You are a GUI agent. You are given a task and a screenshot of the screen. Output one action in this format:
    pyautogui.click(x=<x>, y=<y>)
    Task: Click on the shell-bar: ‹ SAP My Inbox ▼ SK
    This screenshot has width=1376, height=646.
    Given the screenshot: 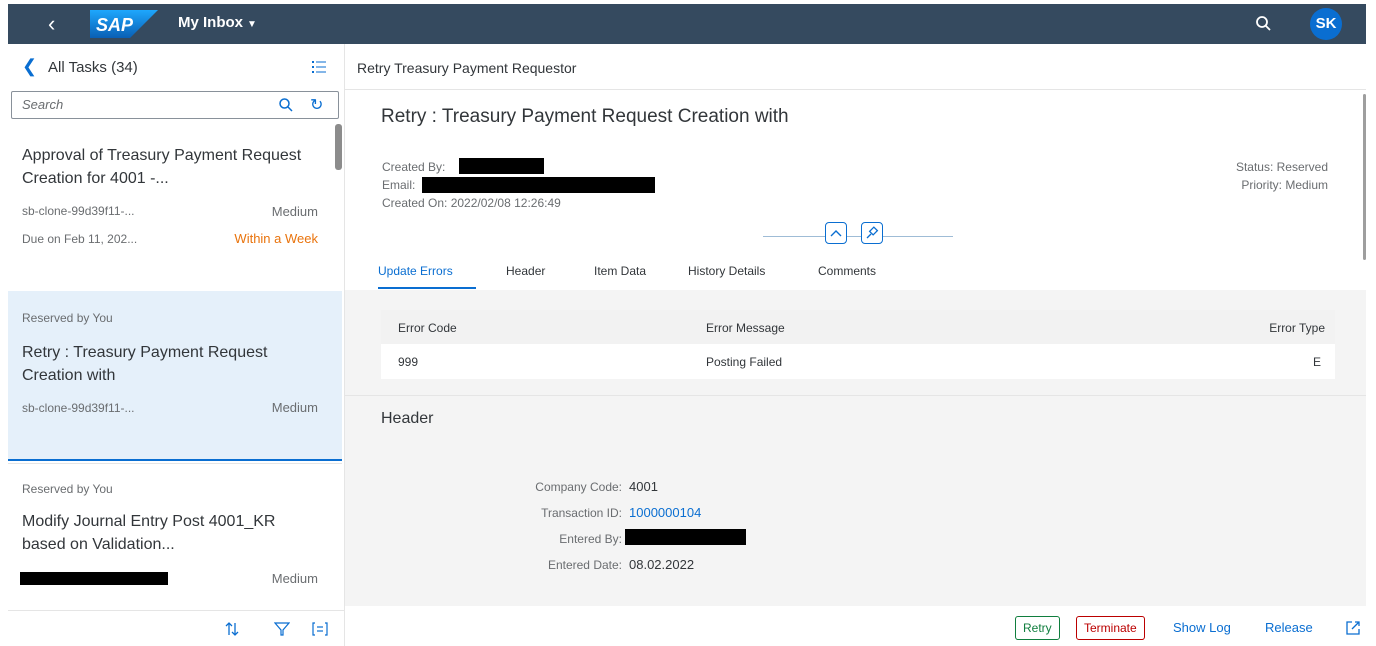 What is the action you would take?
    pyautogui.click(x=687, y=24)
    